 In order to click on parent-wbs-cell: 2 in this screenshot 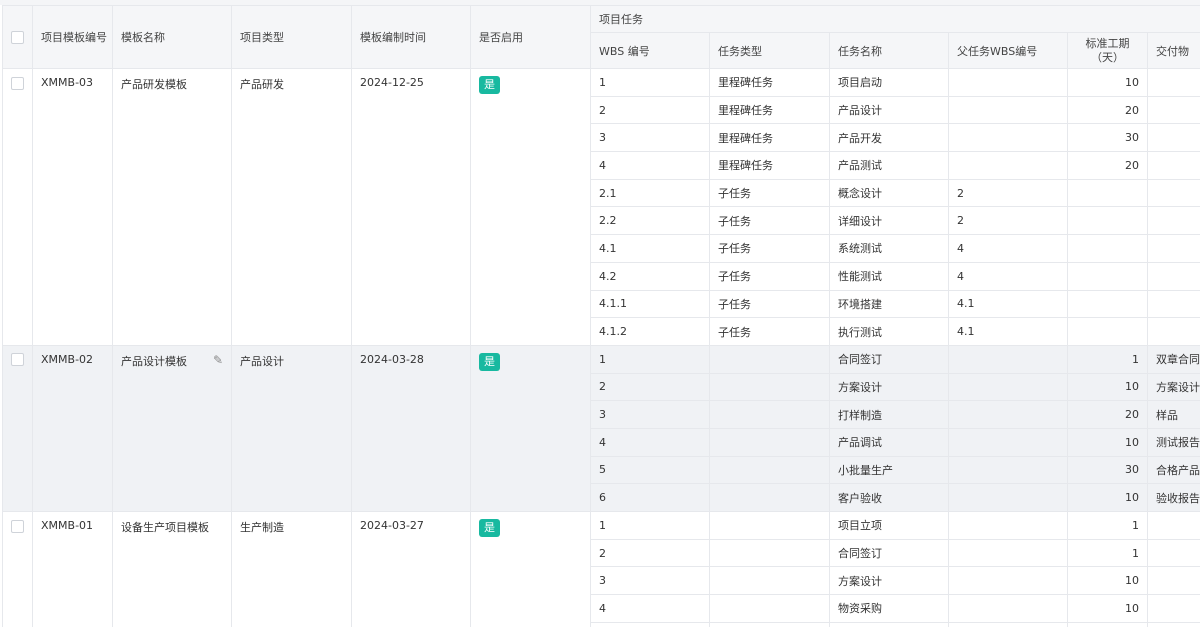, I will do `click(1008, 193)`.